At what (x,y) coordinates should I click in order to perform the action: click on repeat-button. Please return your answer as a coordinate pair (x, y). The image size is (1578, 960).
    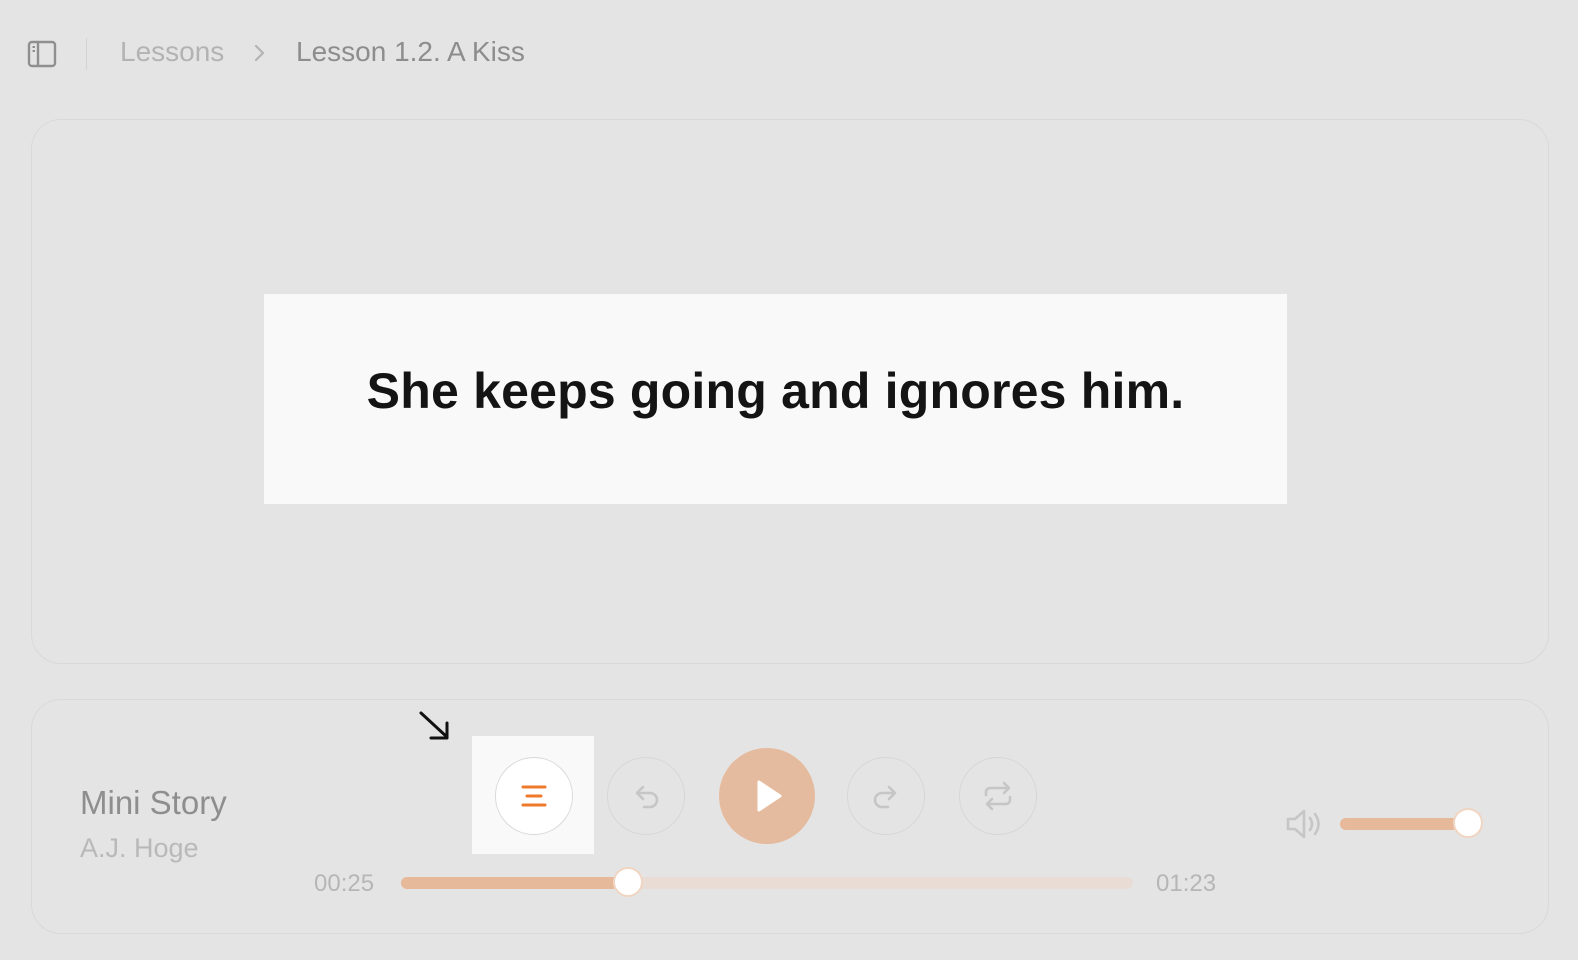
    Looking at the image, I should click on (998, 796).